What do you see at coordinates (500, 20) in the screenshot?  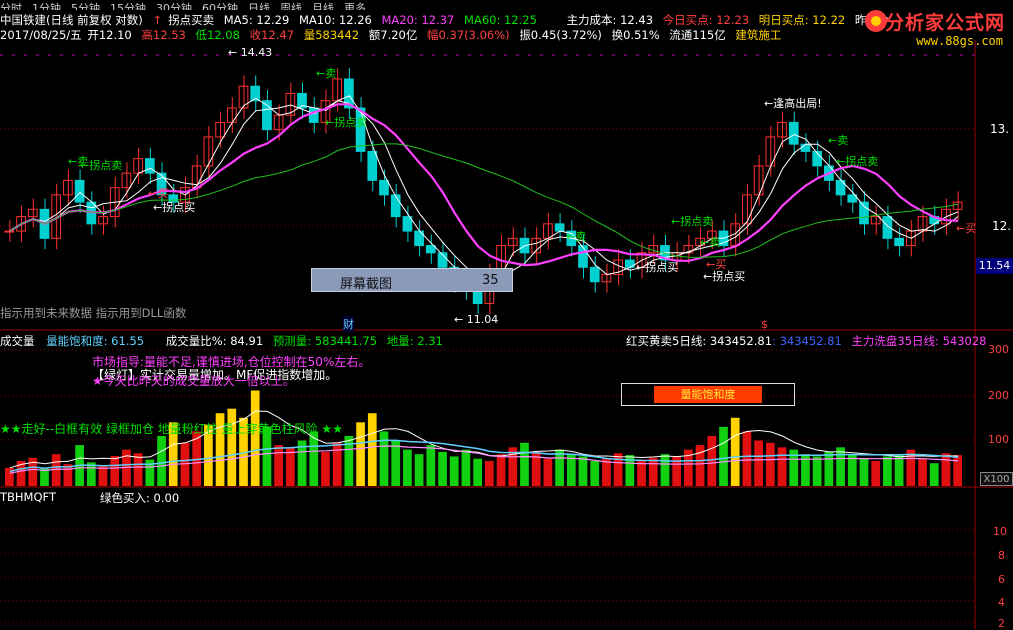 I see `ma60: MA60: 12.25` at bounding box center [500, 20].